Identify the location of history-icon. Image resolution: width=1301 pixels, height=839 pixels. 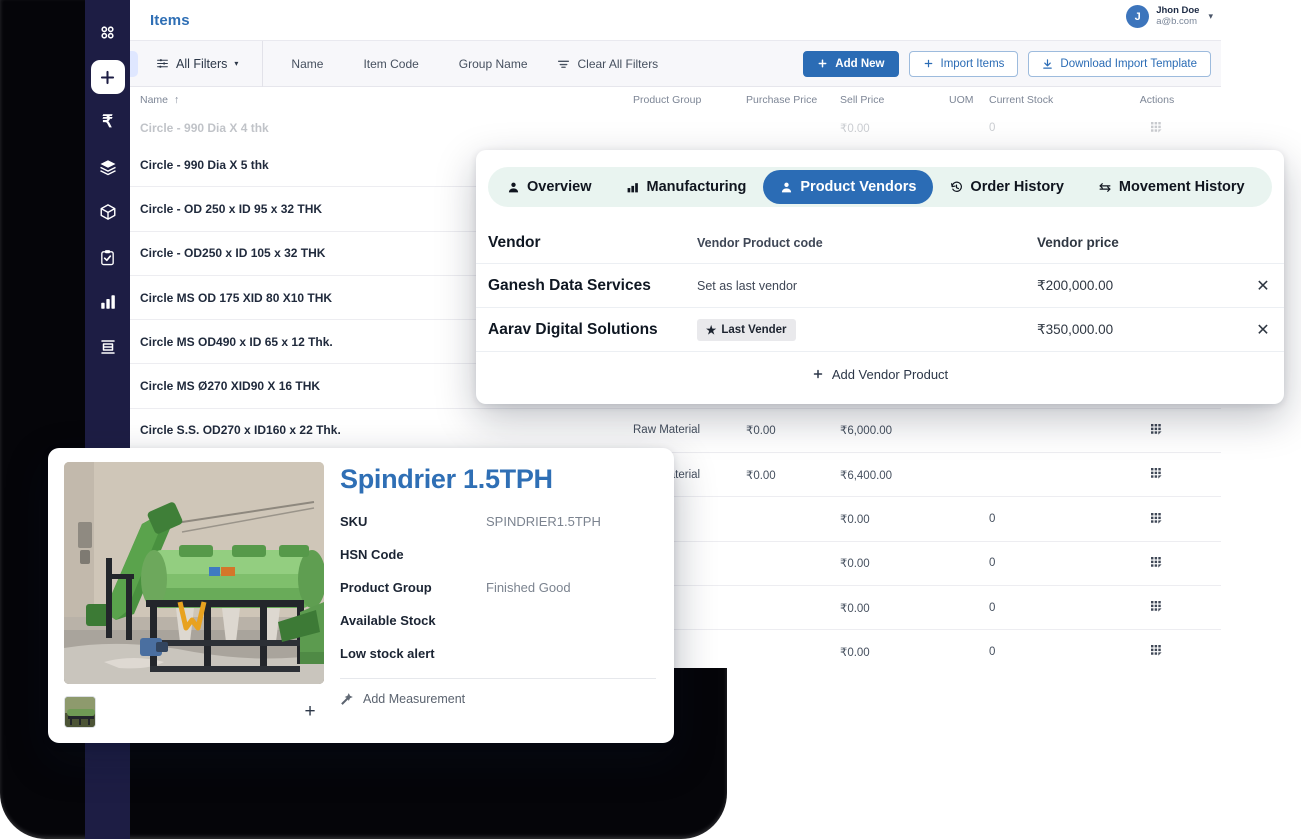
(956, 187).